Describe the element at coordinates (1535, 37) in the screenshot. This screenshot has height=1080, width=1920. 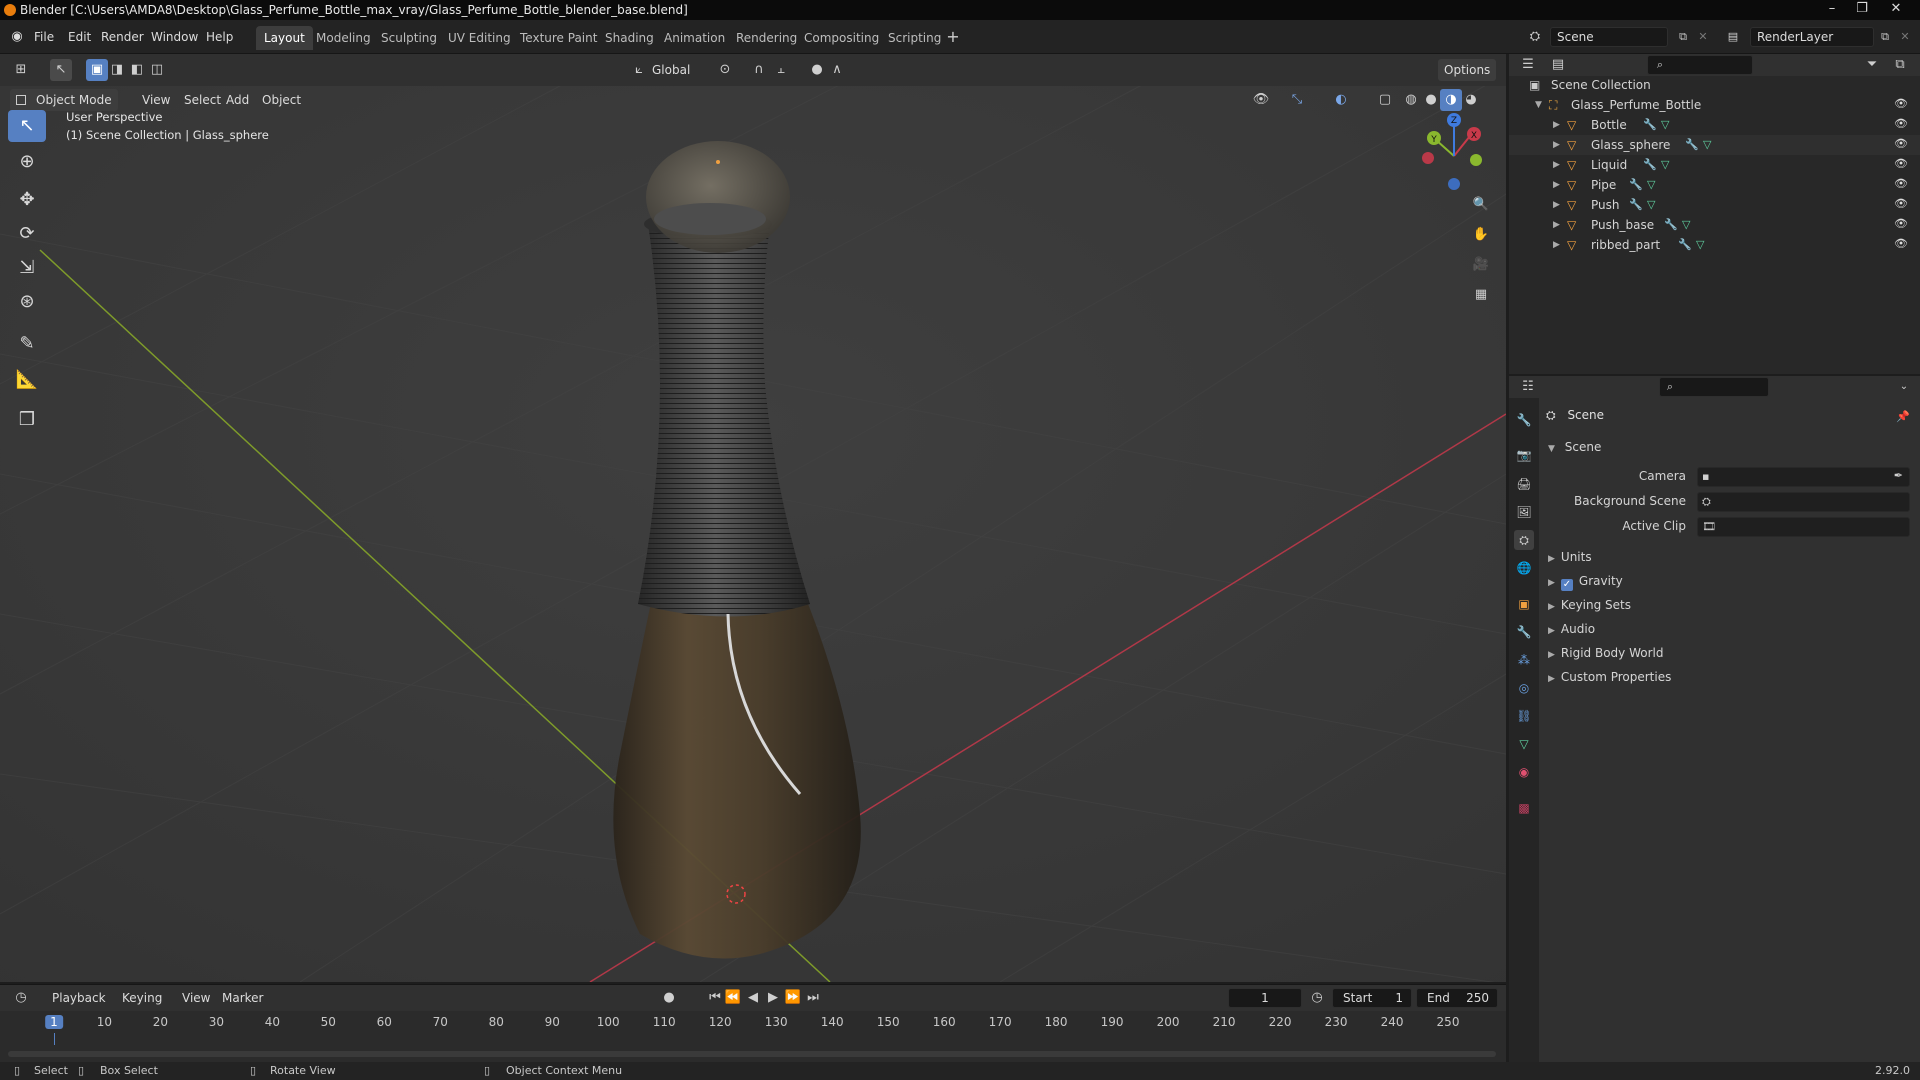
I see `scene-icon: ⛭` at that location.